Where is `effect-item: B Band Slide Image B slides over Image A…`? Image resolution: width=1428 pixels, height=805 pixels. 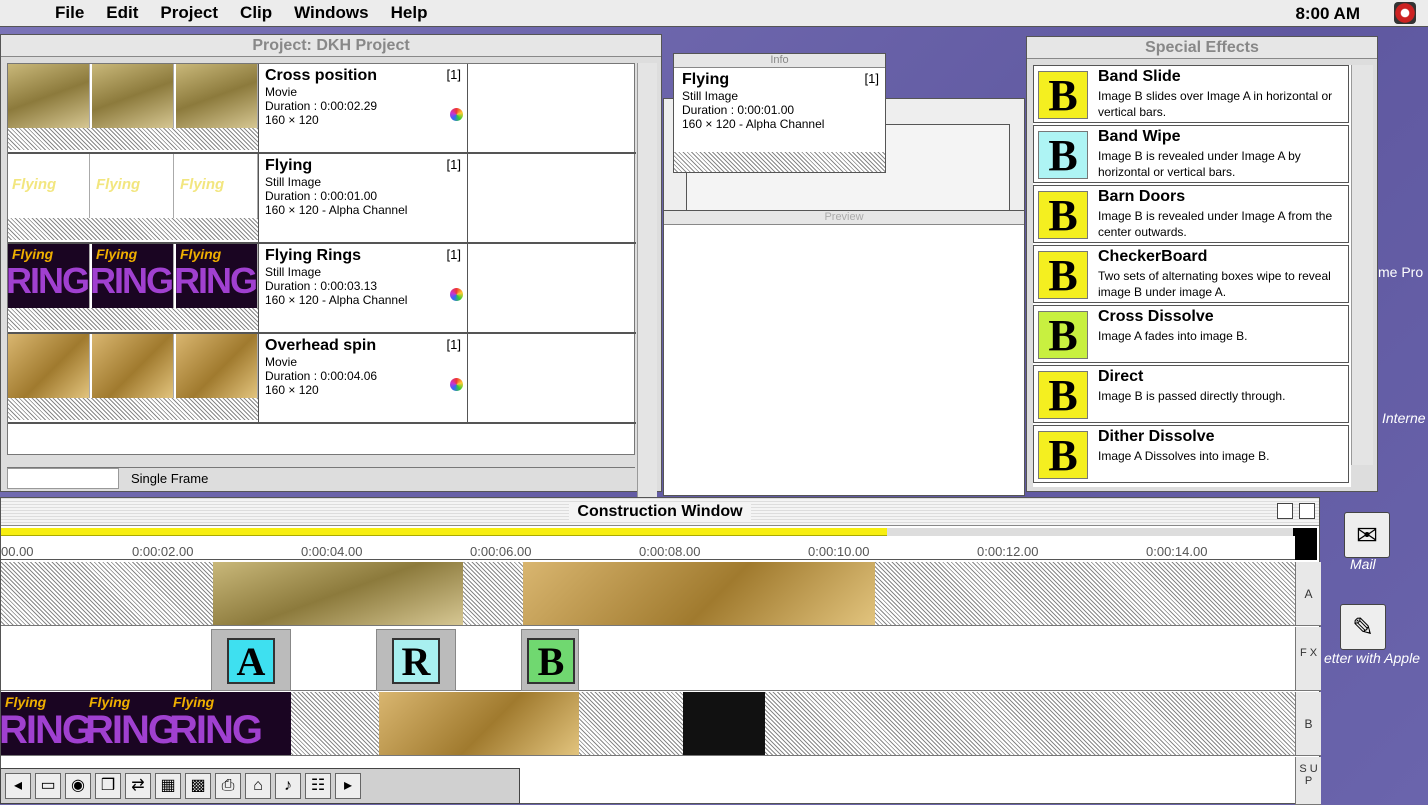
effect-item: B Band Slide Image B slides over Image A… is located at coordinates (1191, 94).